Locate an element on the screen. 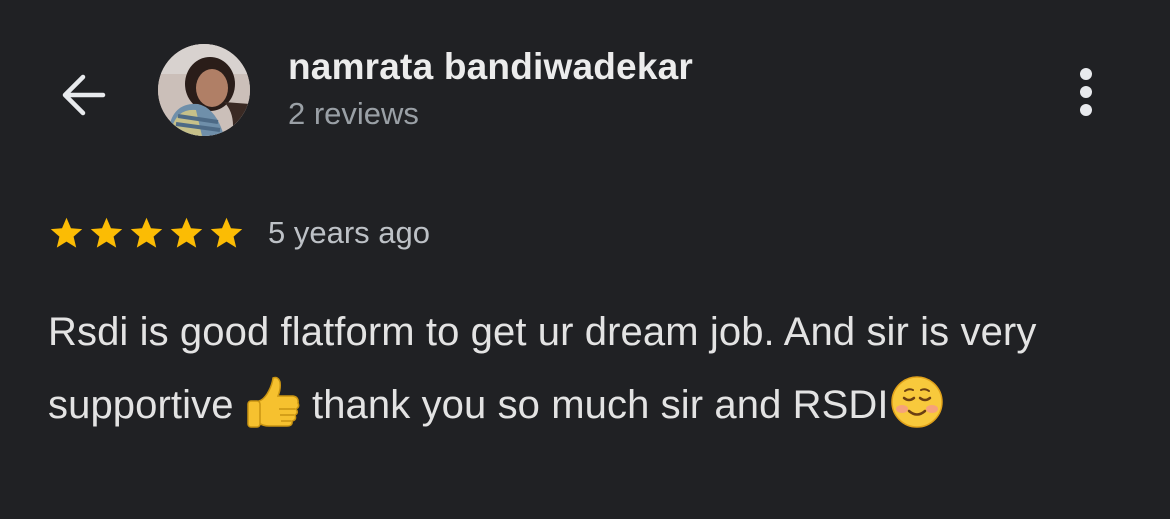 Image resolution: width=1170 pixels, height=519 pixels. review-text-part2: thank you so much sir and RSDI is located at coordinates (600, 405).